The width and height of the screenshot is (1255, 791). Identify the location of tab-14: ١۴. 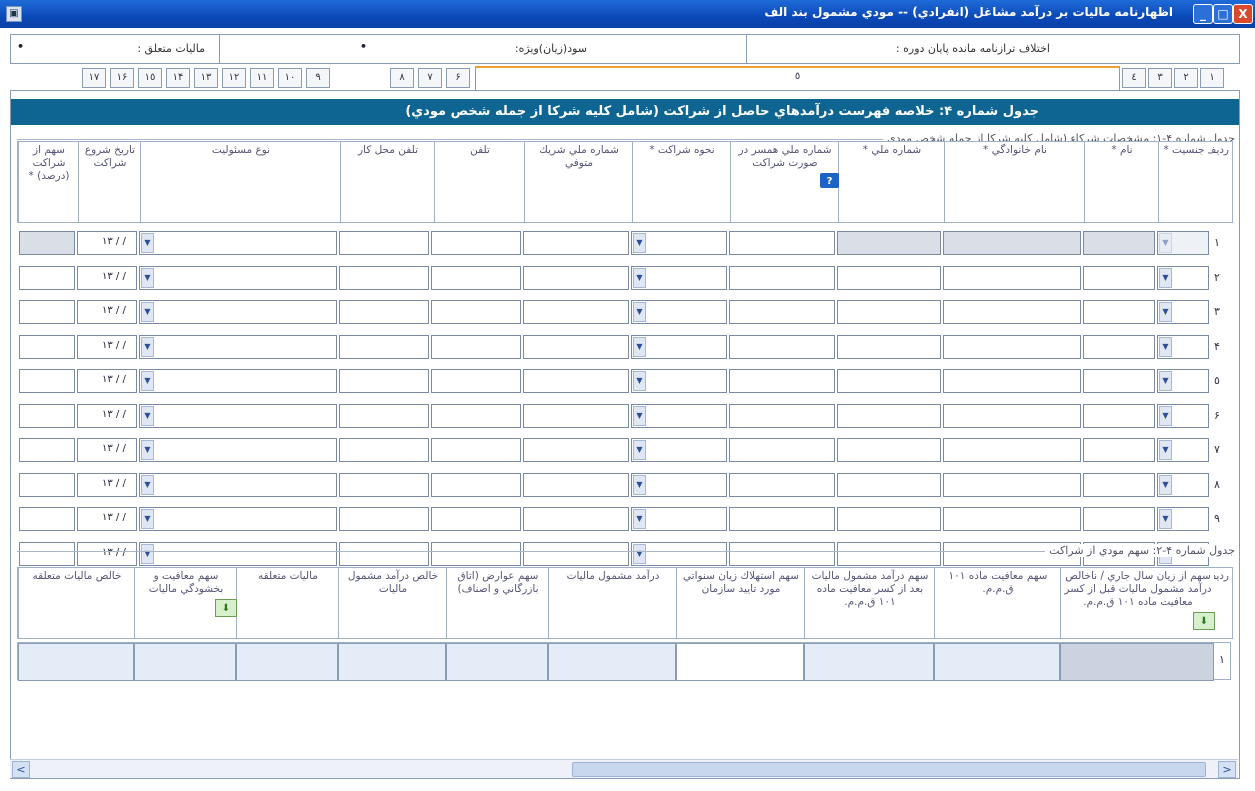
(178, 78).